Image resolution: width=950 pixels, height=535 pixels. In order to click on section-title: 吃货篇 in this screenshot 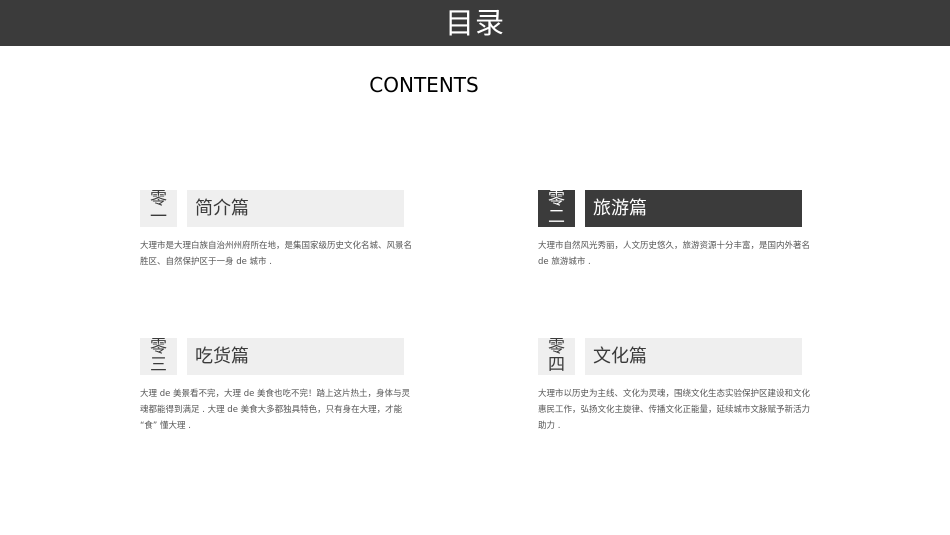, I will do `click(222, 356)`.